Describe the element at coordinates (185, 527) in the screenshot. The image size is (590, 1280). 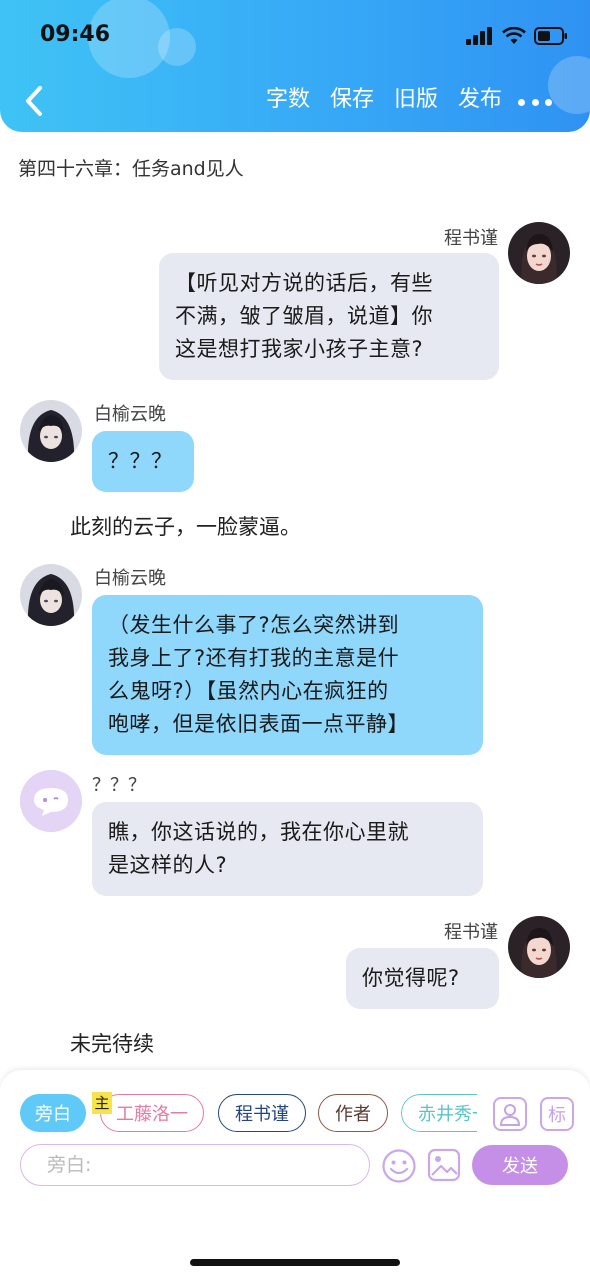
I see `narration-text: 此刻的云子，一脸蒙逼。` at that location.